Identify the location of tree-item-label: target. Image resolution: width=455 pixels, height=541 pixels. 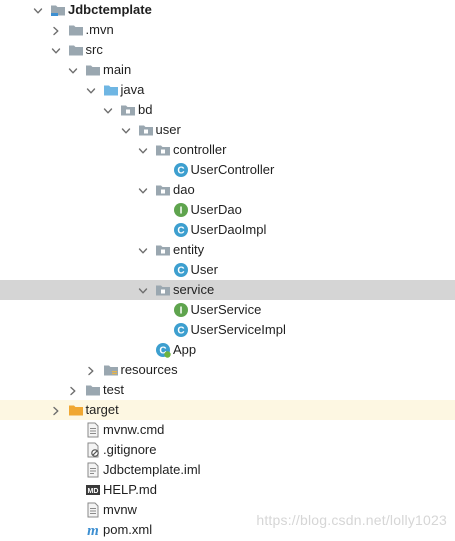
(102, 409).